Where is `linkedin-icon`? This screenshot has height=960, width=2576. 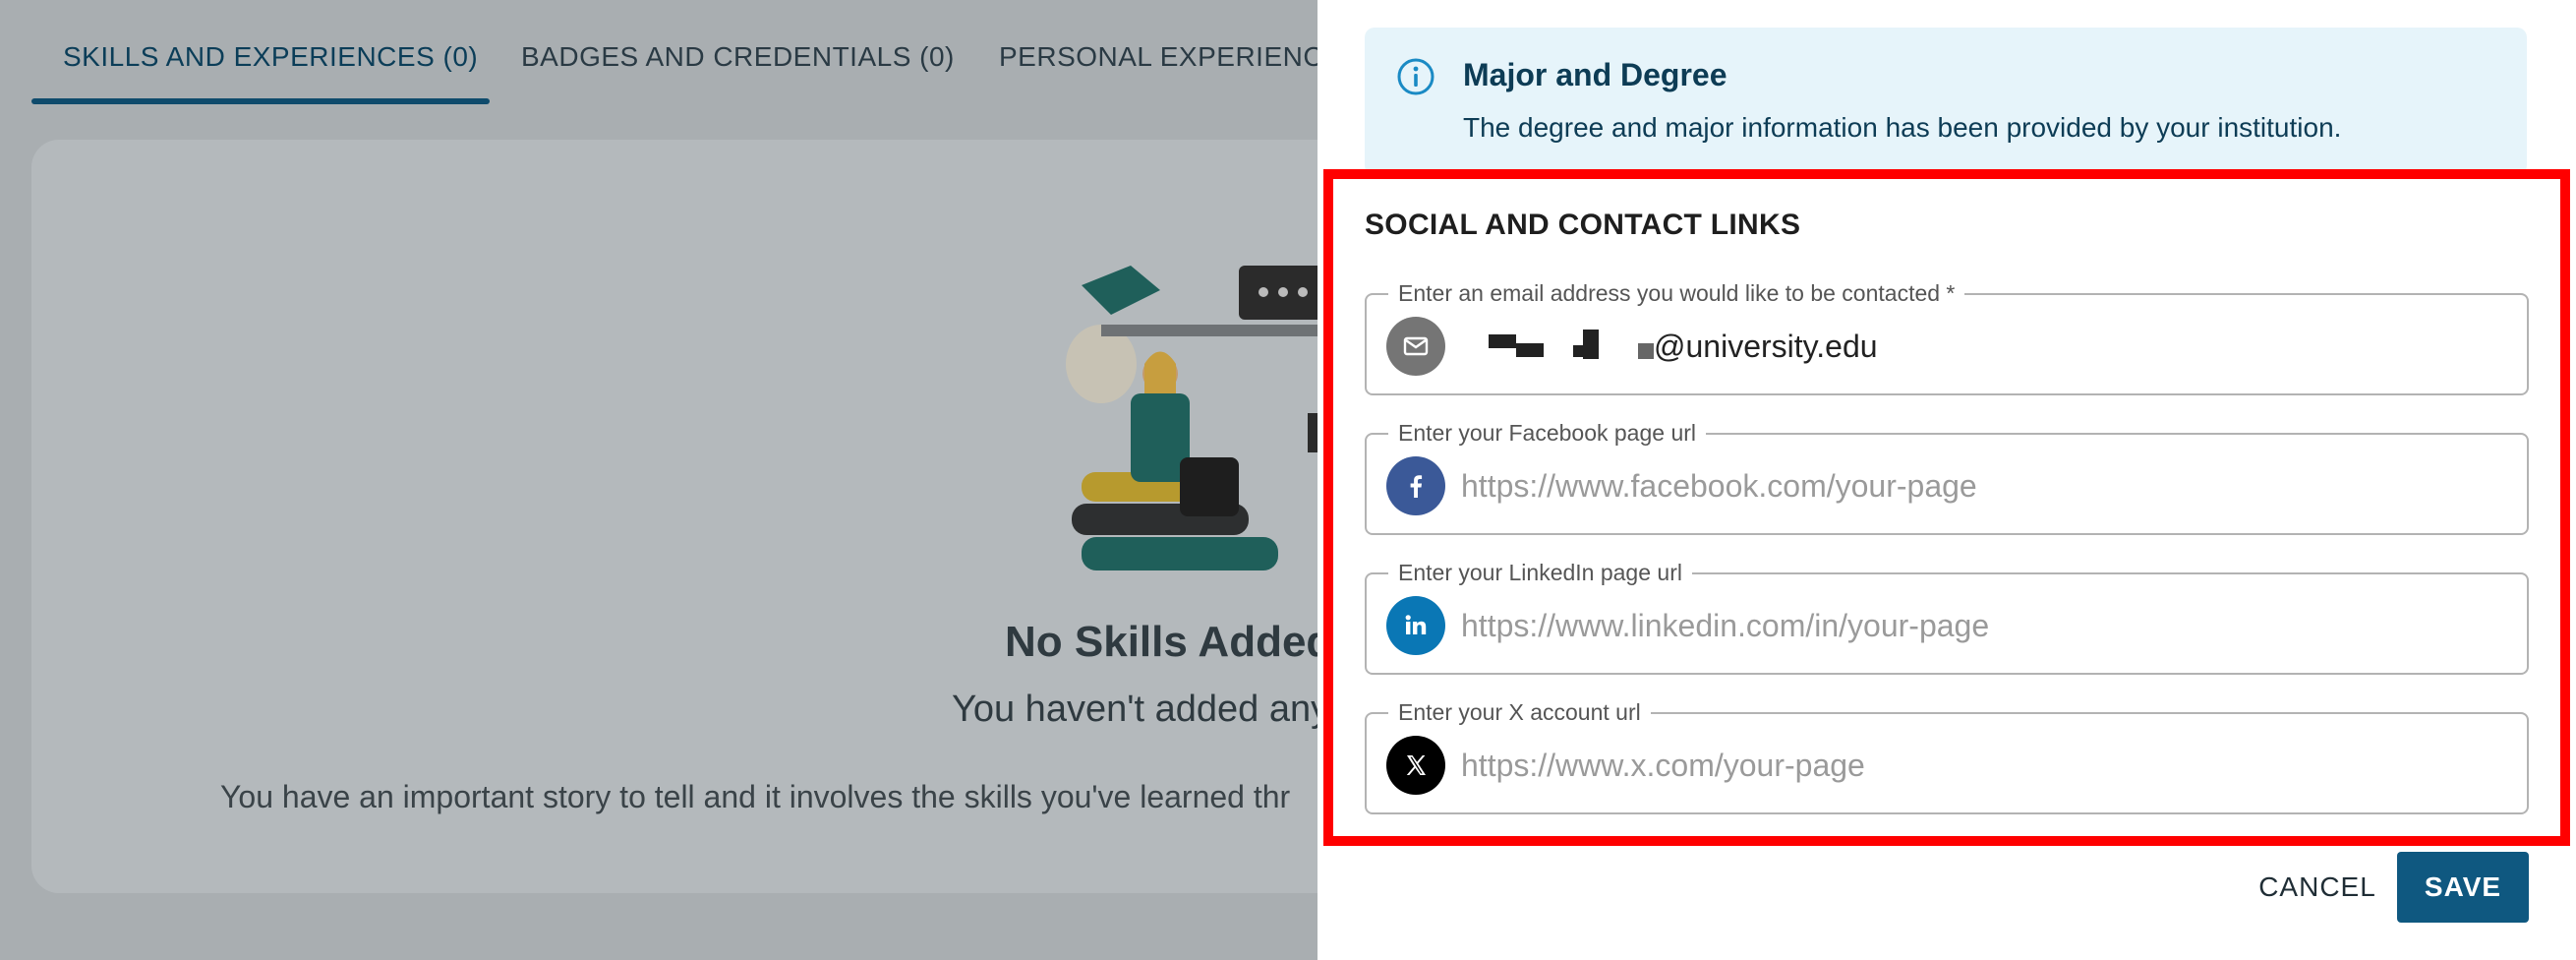
linkedin-icon is located at coordinates (1415, 625).